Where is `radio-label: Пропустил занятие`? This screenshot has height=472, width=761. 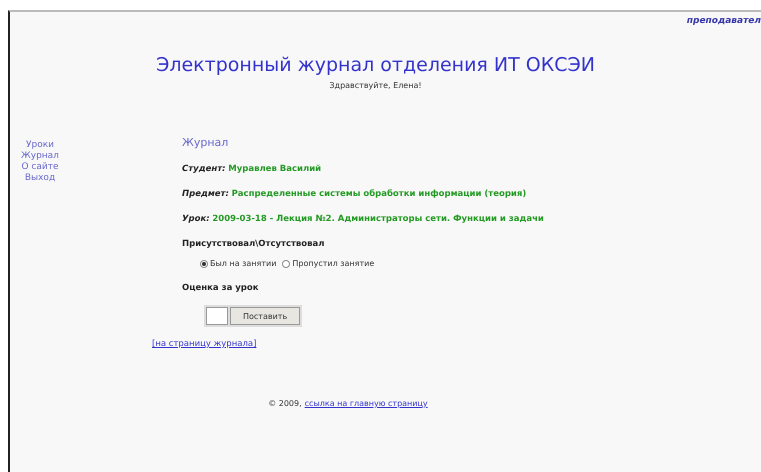
radio-label: Пропустил занятие is located at coordinates (333, 263).